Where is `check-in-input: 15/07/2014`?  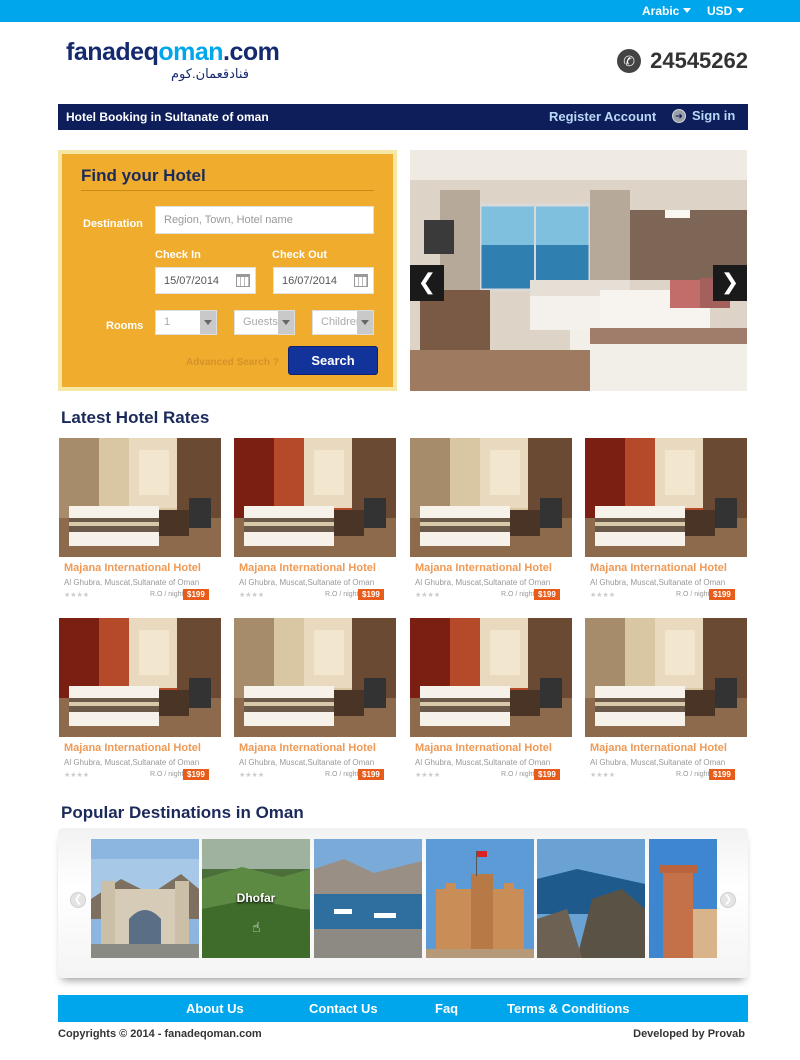
check-in-input: 15/07/2014 is located at coordinates (205, 280).